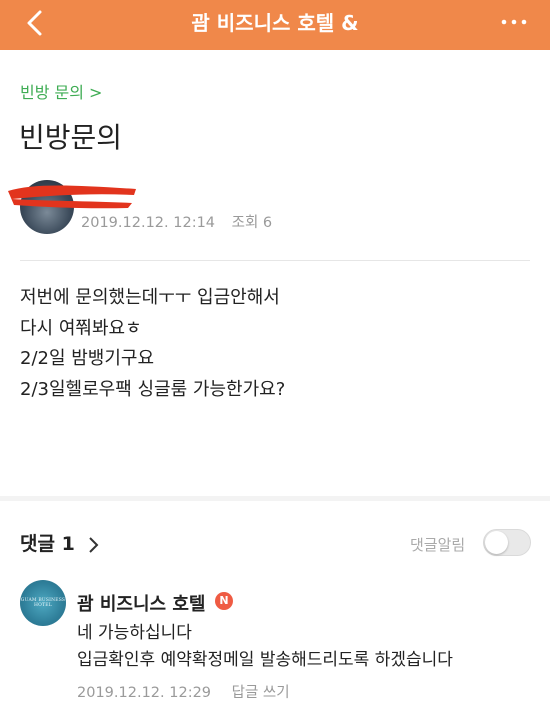 This screenshot has height=718, width=550. What do you see at coordinates (141, 603) in the screenshot?
I see `comment-author: 괌 비즈니스 호텔` at bounding box center [141, 603].